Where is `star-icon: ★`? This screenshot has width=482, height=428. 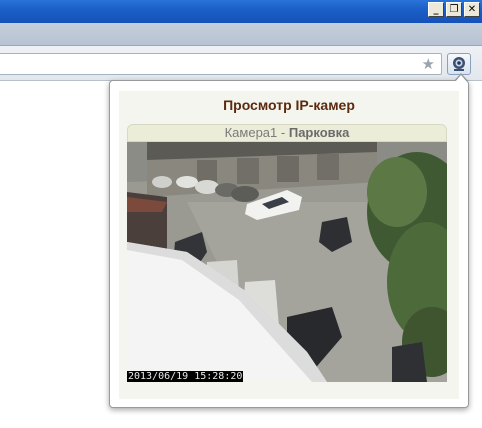 star-icon: ★ is located at coordinates (428, 64).